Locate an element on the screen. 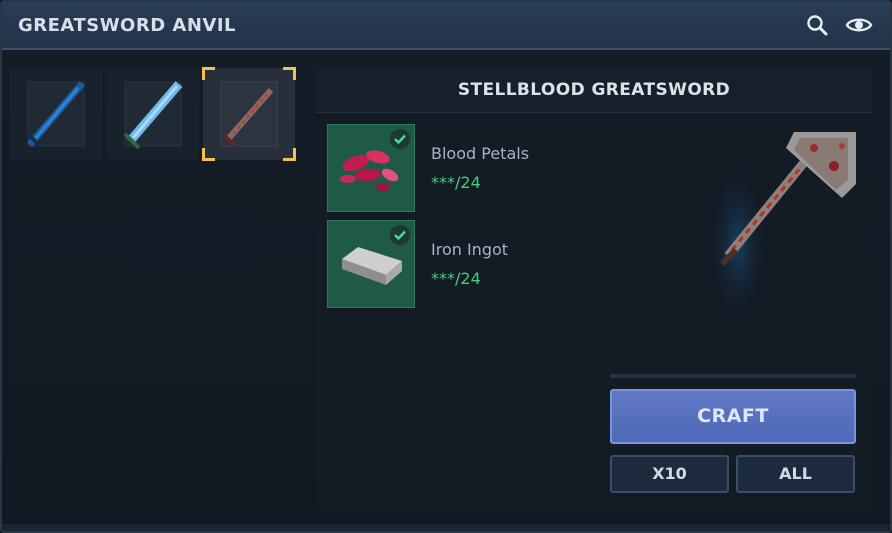 This screenshot has width=892, height=533. detail-header: STELLBLOOD GREATSWORD is located at coordinates (594, 90).